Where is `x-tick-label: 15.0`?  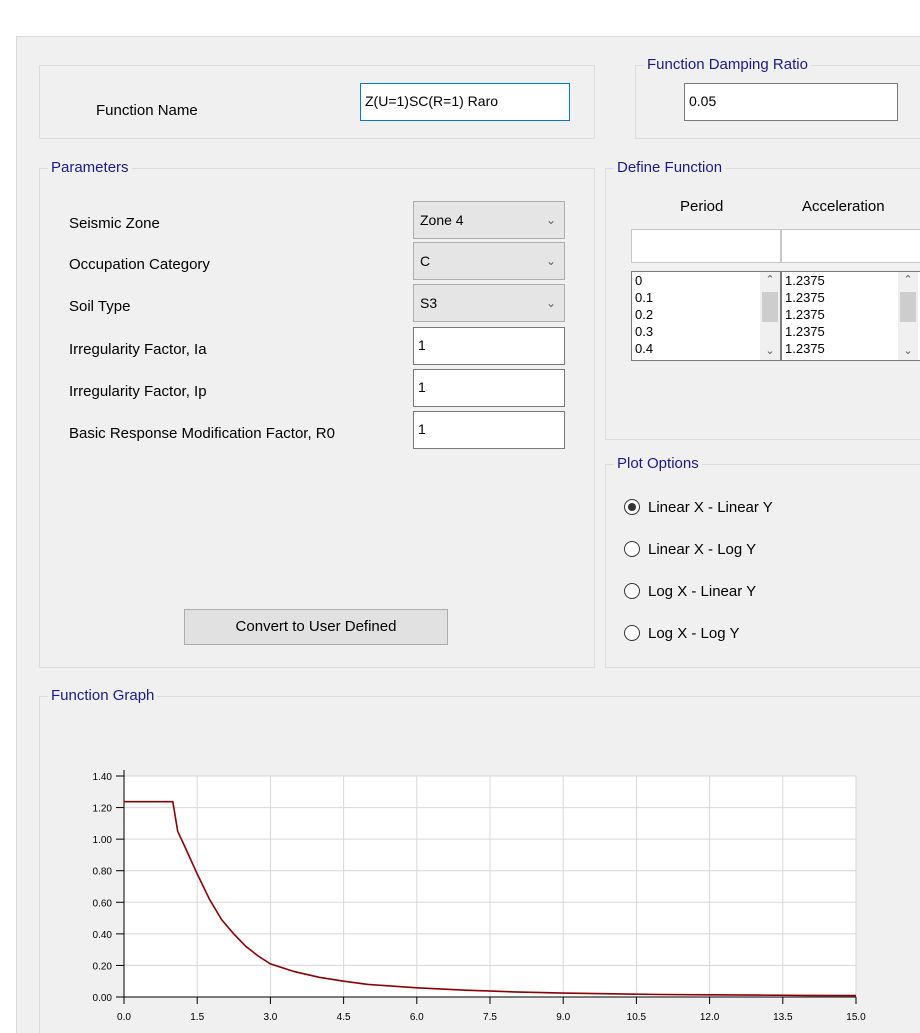 x-tick-label: 15.0 is located at coordinates (856, 1017).